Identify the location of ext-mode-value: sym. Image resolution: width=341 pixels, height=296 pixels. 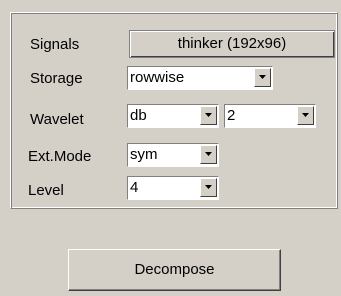
(144, 154).